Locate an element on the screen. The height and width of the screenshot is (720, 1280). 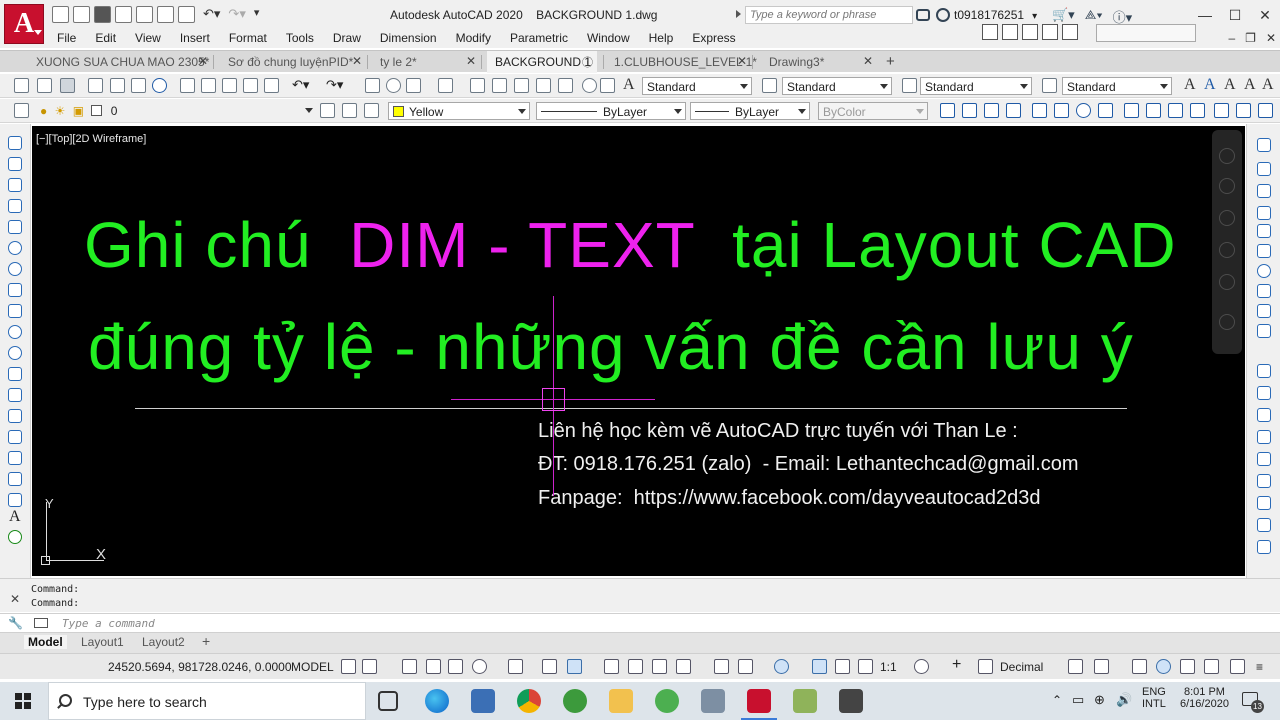
new-tab-plus-icon: + is located at coordinates (890, 61).